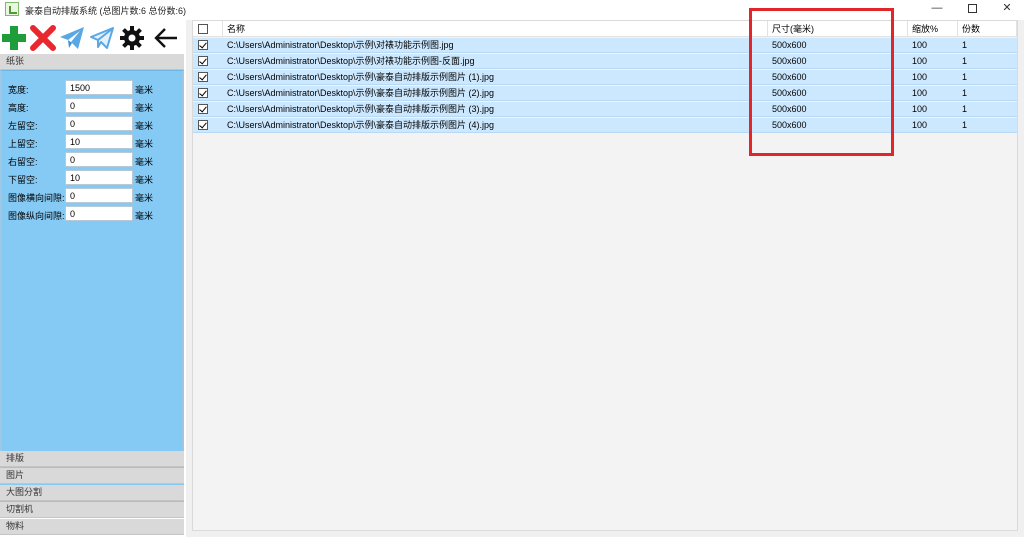 The width and height of the screenshot is (1024, 537). Describe the element at coordinates (144, 180) in the screenshot. I see `bottom-margin-unit: 毫米` at that location.